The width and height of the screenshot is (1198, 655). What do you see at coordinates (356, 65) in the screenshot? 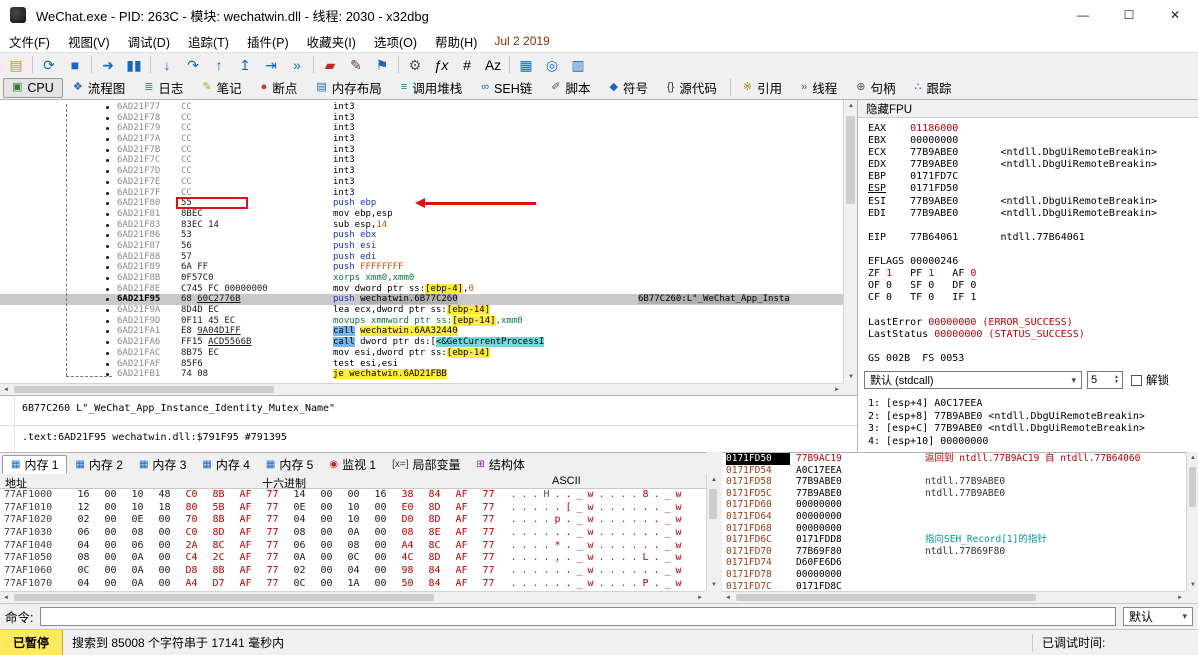
I see `comment-icon: ✎` at bounding box center [356, 65].